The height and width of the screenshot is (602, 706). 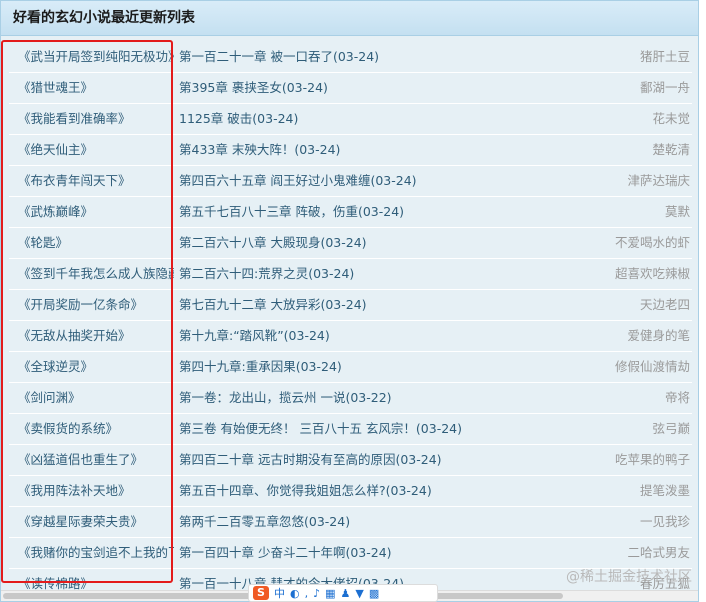 I want to click on list-item: 《开局奖励一亿条命》 第七百九十二章 大放异彩(03-24) 天边老四, so click(x=350, y=305).